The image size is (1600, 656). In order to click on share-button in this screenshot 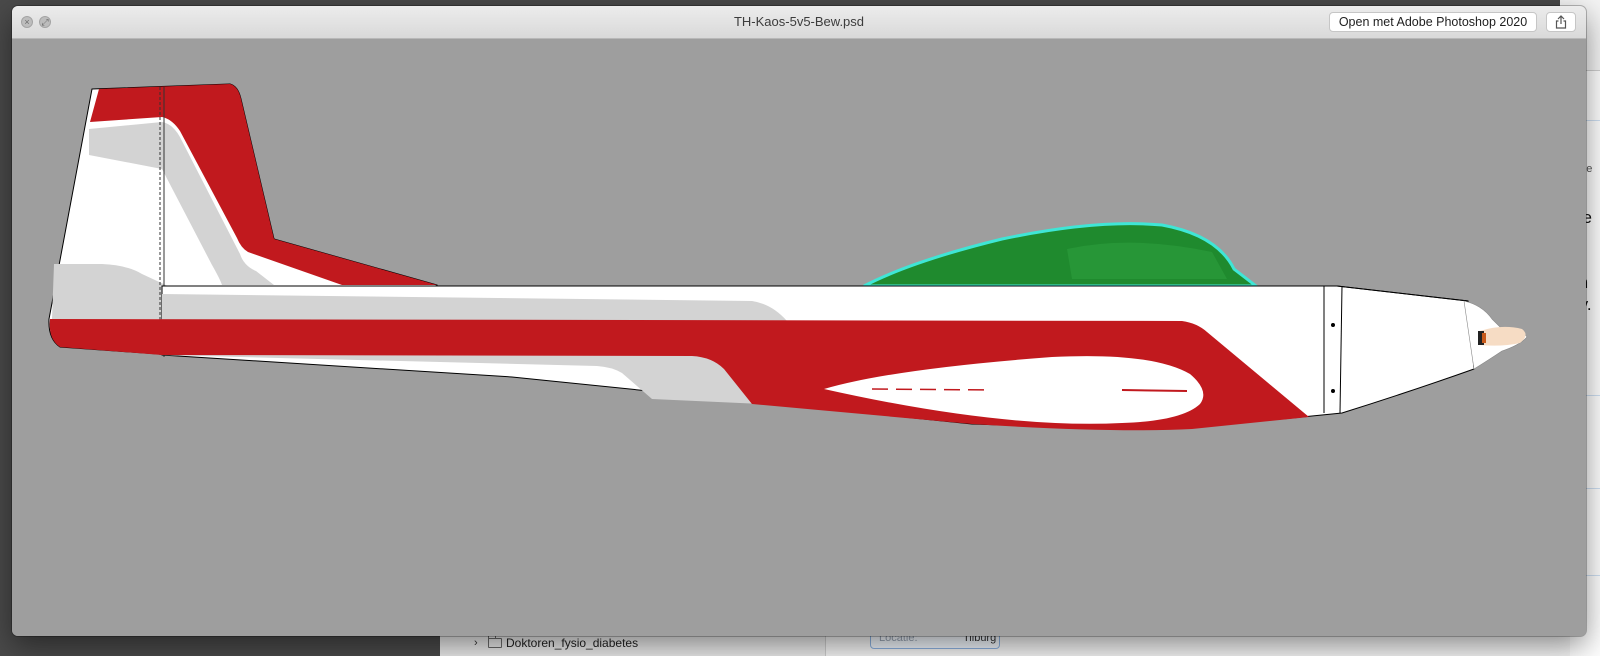, I will do `click(1561, 22)`.